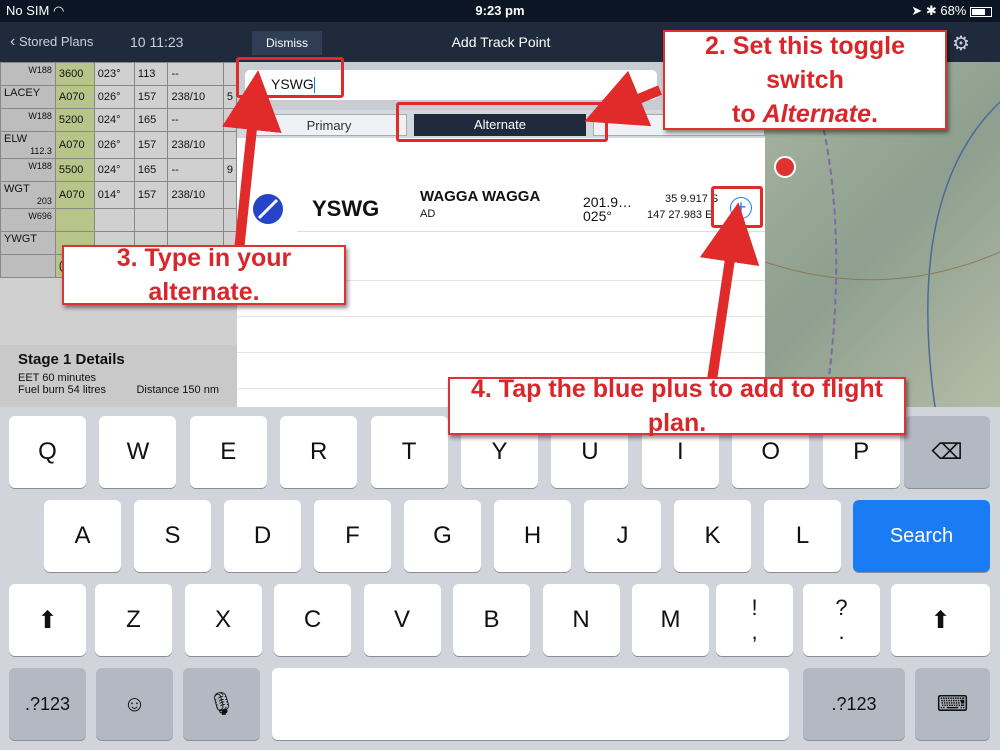  I want to click on arrow-step2, so click(623, 98).